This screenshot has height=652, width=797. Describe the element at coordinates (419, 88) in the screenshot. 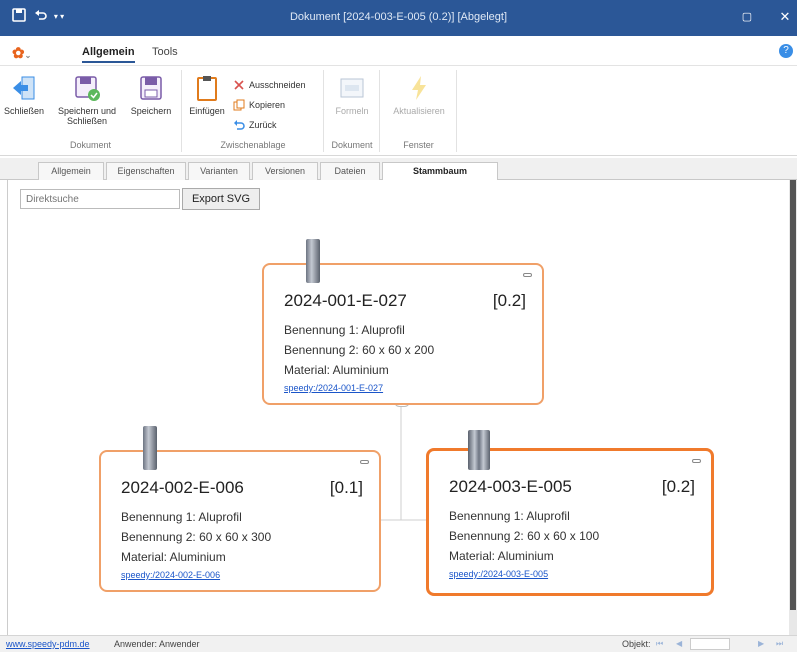

I see `lightning-icon` at that location.